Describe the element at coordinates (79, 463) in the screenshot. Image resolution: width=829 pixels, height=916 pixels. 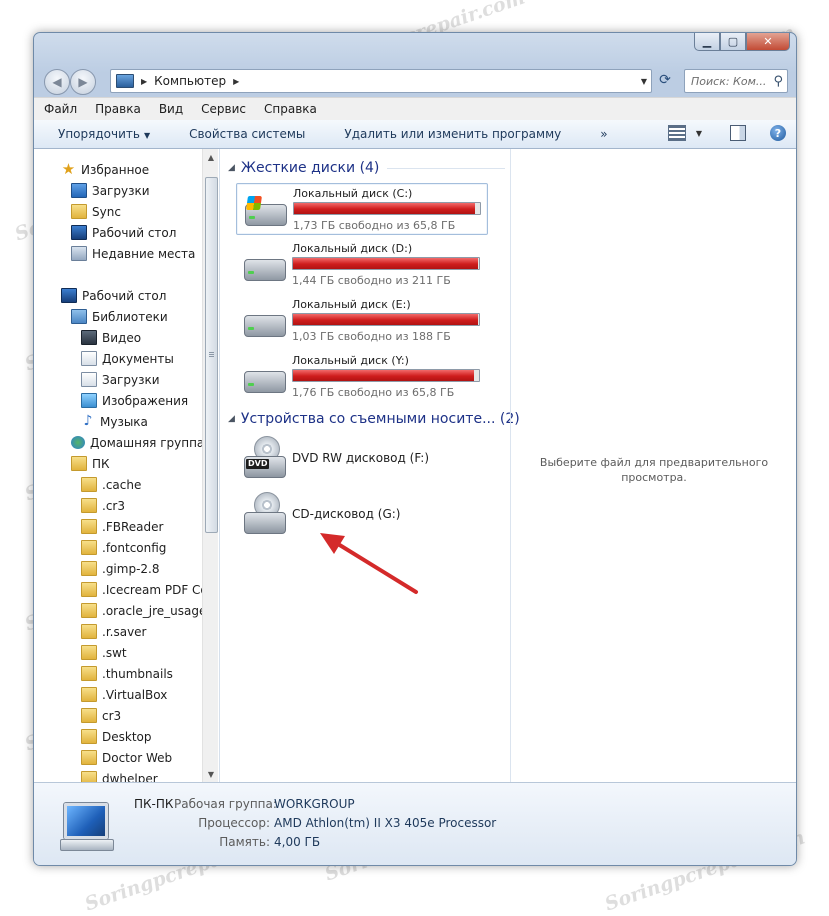
I see `user-folder-icon` at that location.